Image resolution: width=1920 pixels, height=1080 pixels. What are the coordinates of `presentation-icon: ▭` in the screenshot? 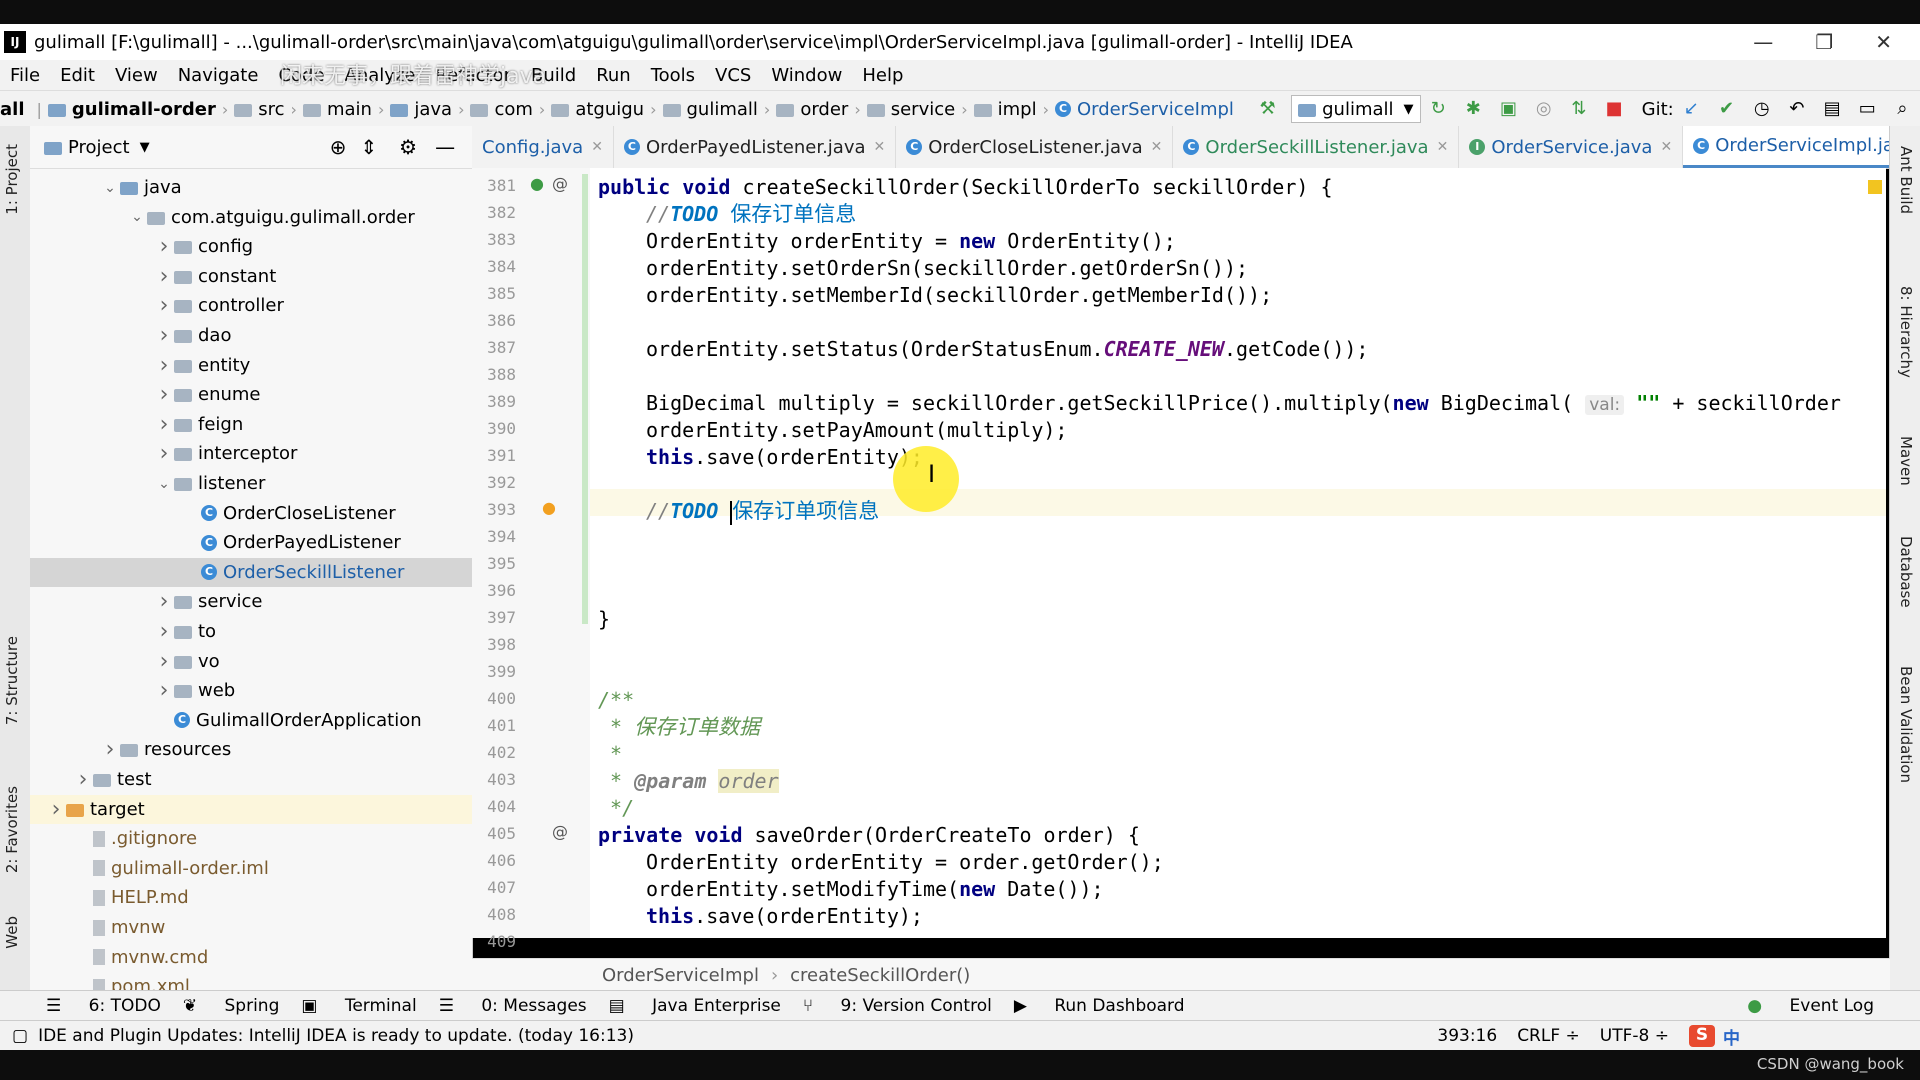 It's located at (1867, 109).